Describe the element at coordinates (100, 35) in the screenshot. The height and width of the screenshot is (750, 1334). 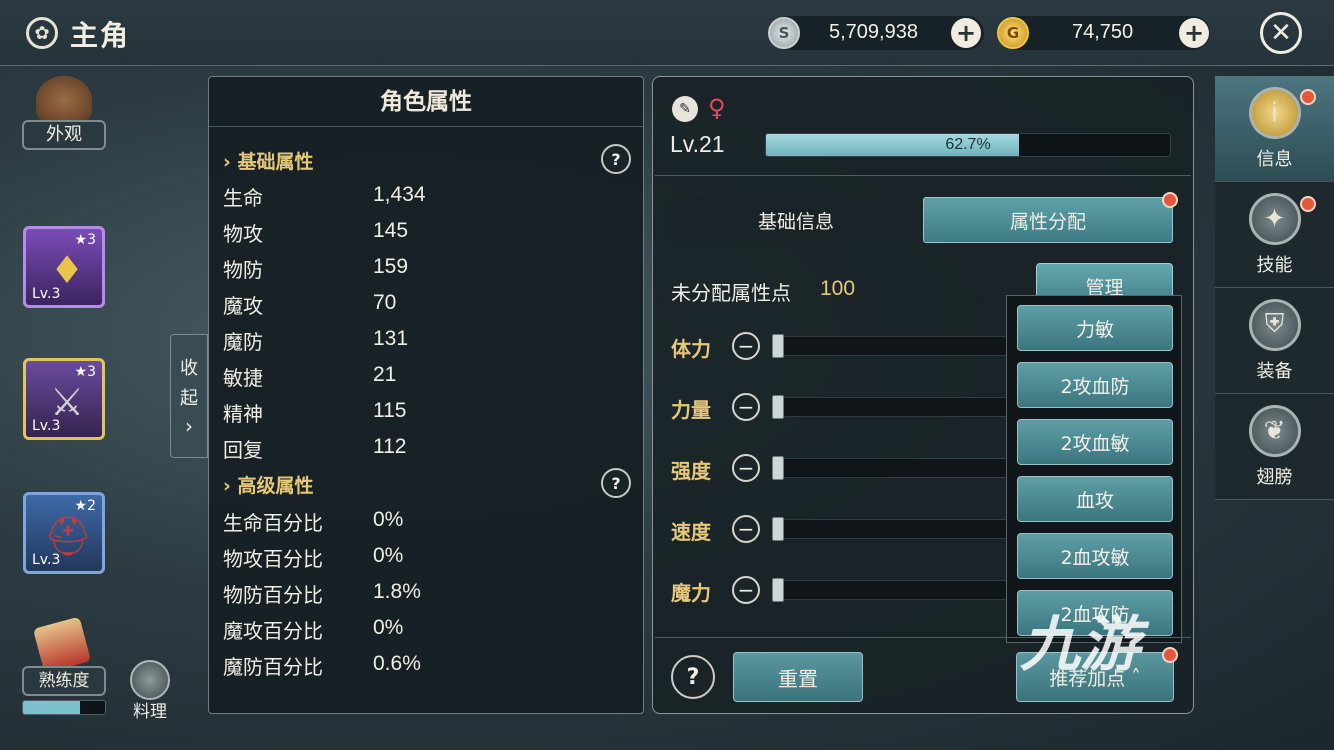
I see `page-title: 主角` at that location.